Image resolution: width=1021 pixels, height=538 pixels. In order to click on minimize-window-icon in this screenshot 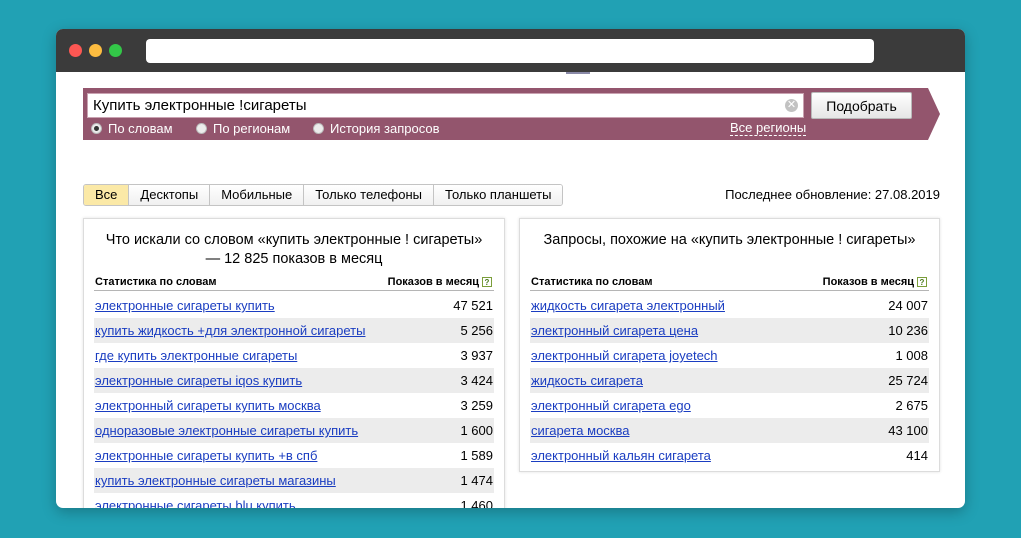, I will do `click(95, 50)`.